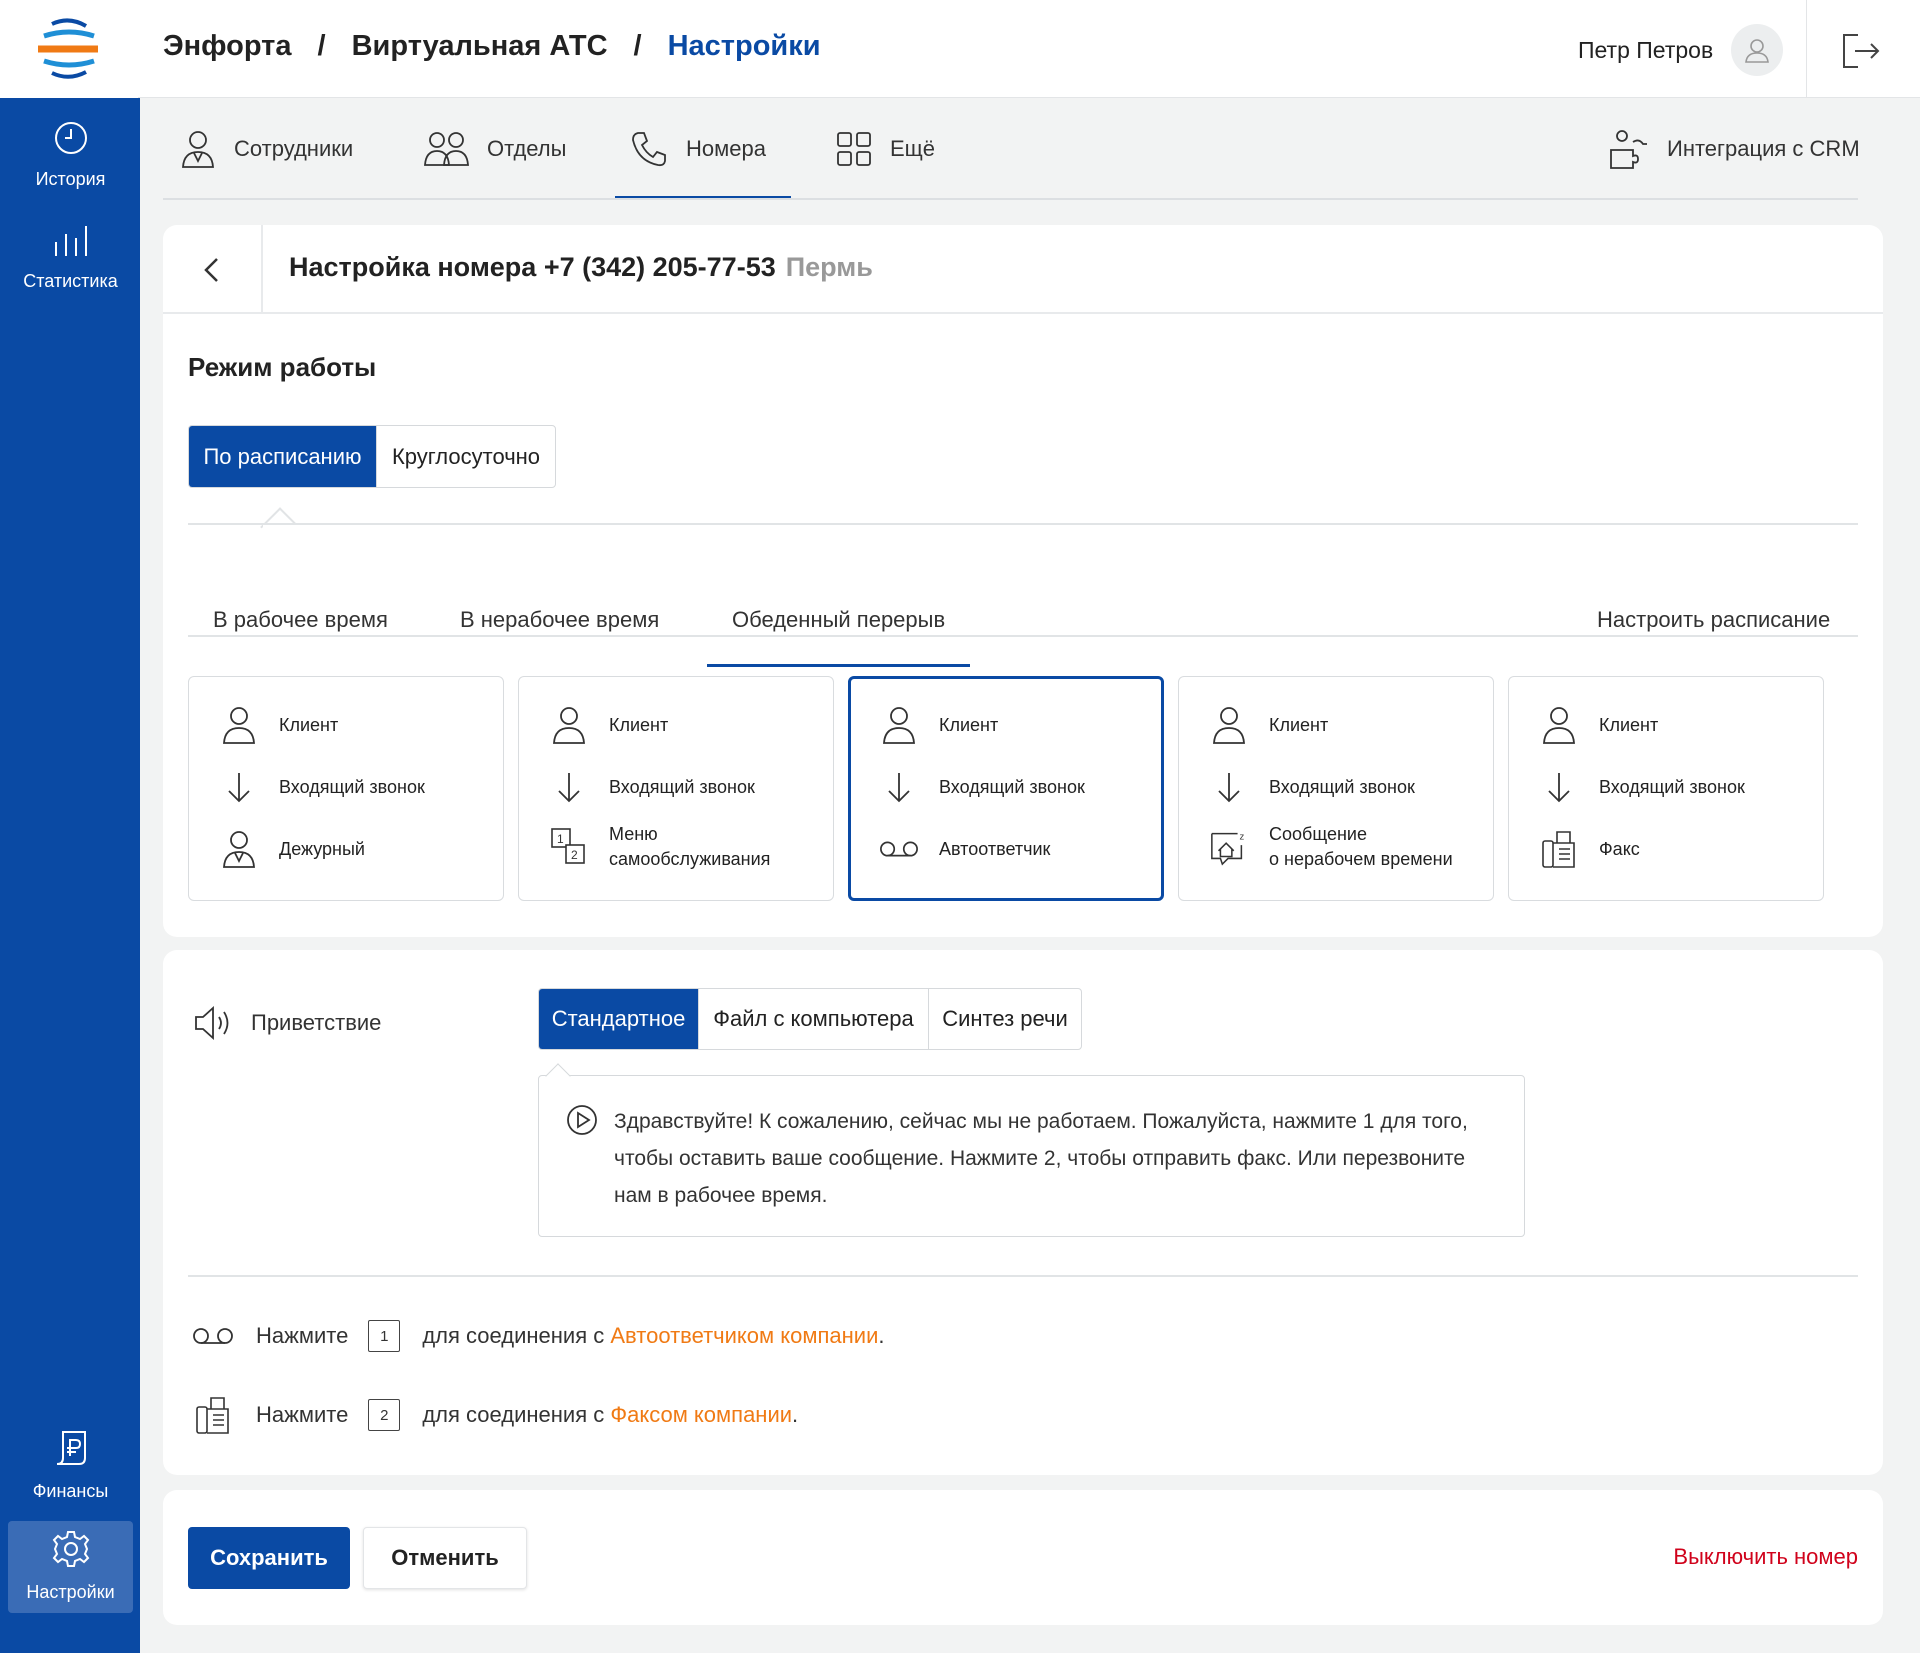 Image resolution: width=1920 pixels, height=1653 pixels. I want to click on mode-by-schedule: По расписанию, so click(283, 456).